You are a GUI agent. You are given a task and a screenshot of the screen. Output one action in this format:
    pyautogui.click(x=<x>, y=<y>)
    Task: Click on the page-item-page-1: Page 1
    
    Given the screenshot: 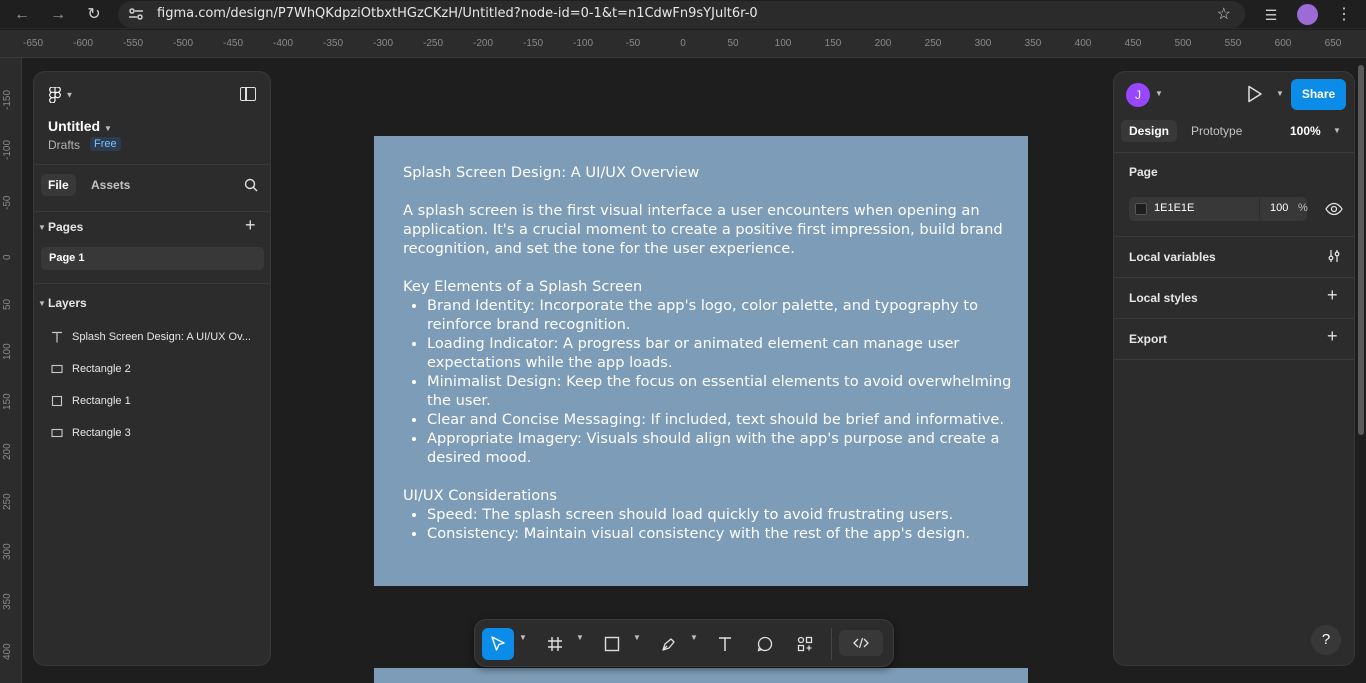 What is the action you would take?
    pyautogui.click(x=152, y=258)
    